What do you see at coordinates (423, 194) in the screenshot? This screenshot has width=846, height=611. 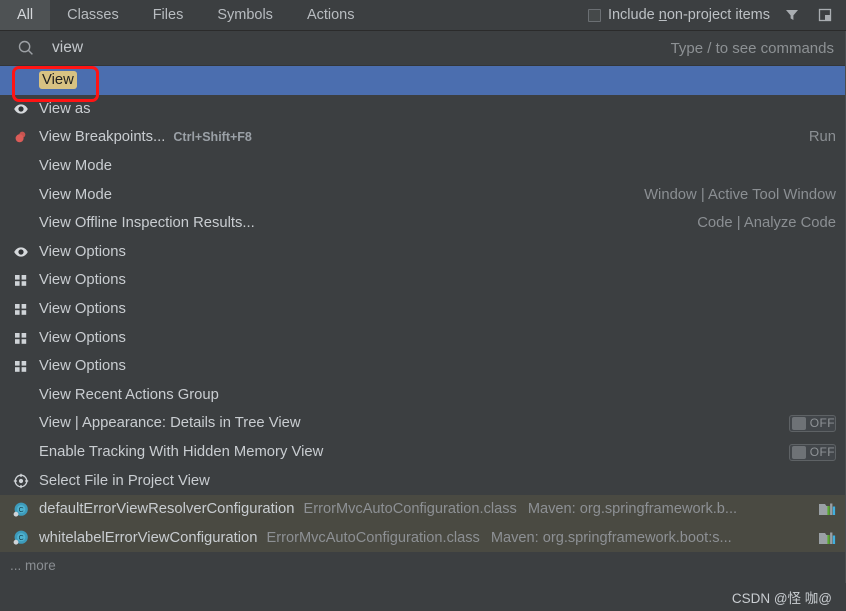 I see `result-row-view-mode-2: View Mode Window | Active Tool Window` at bounding box center [423, 194].